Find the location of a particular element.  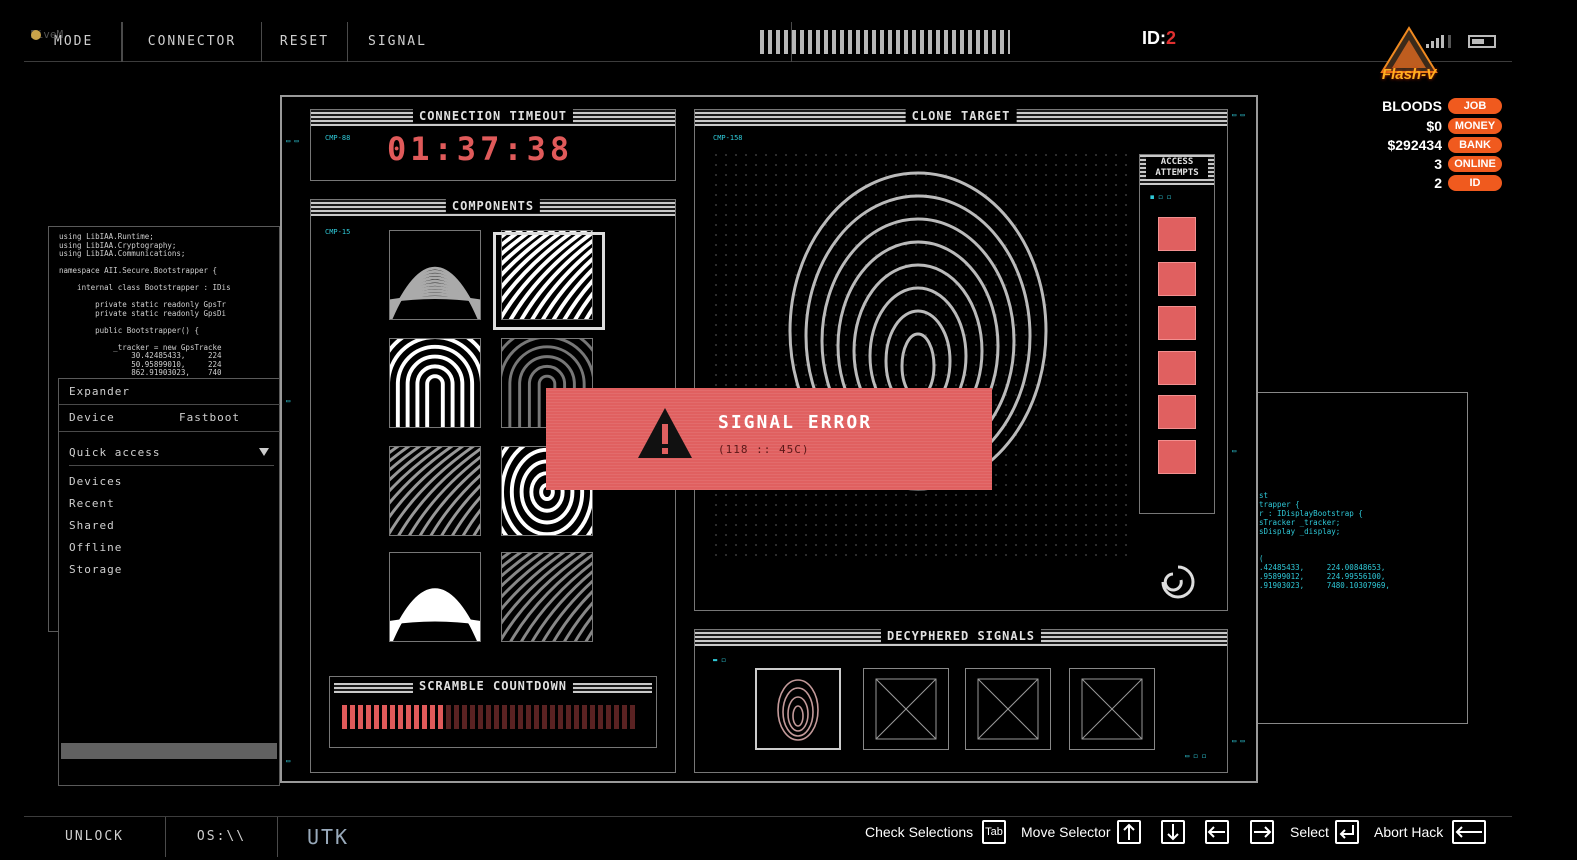

decyphered-title: DECYPHERED SIGNALS is located at coordinates (961, 636).